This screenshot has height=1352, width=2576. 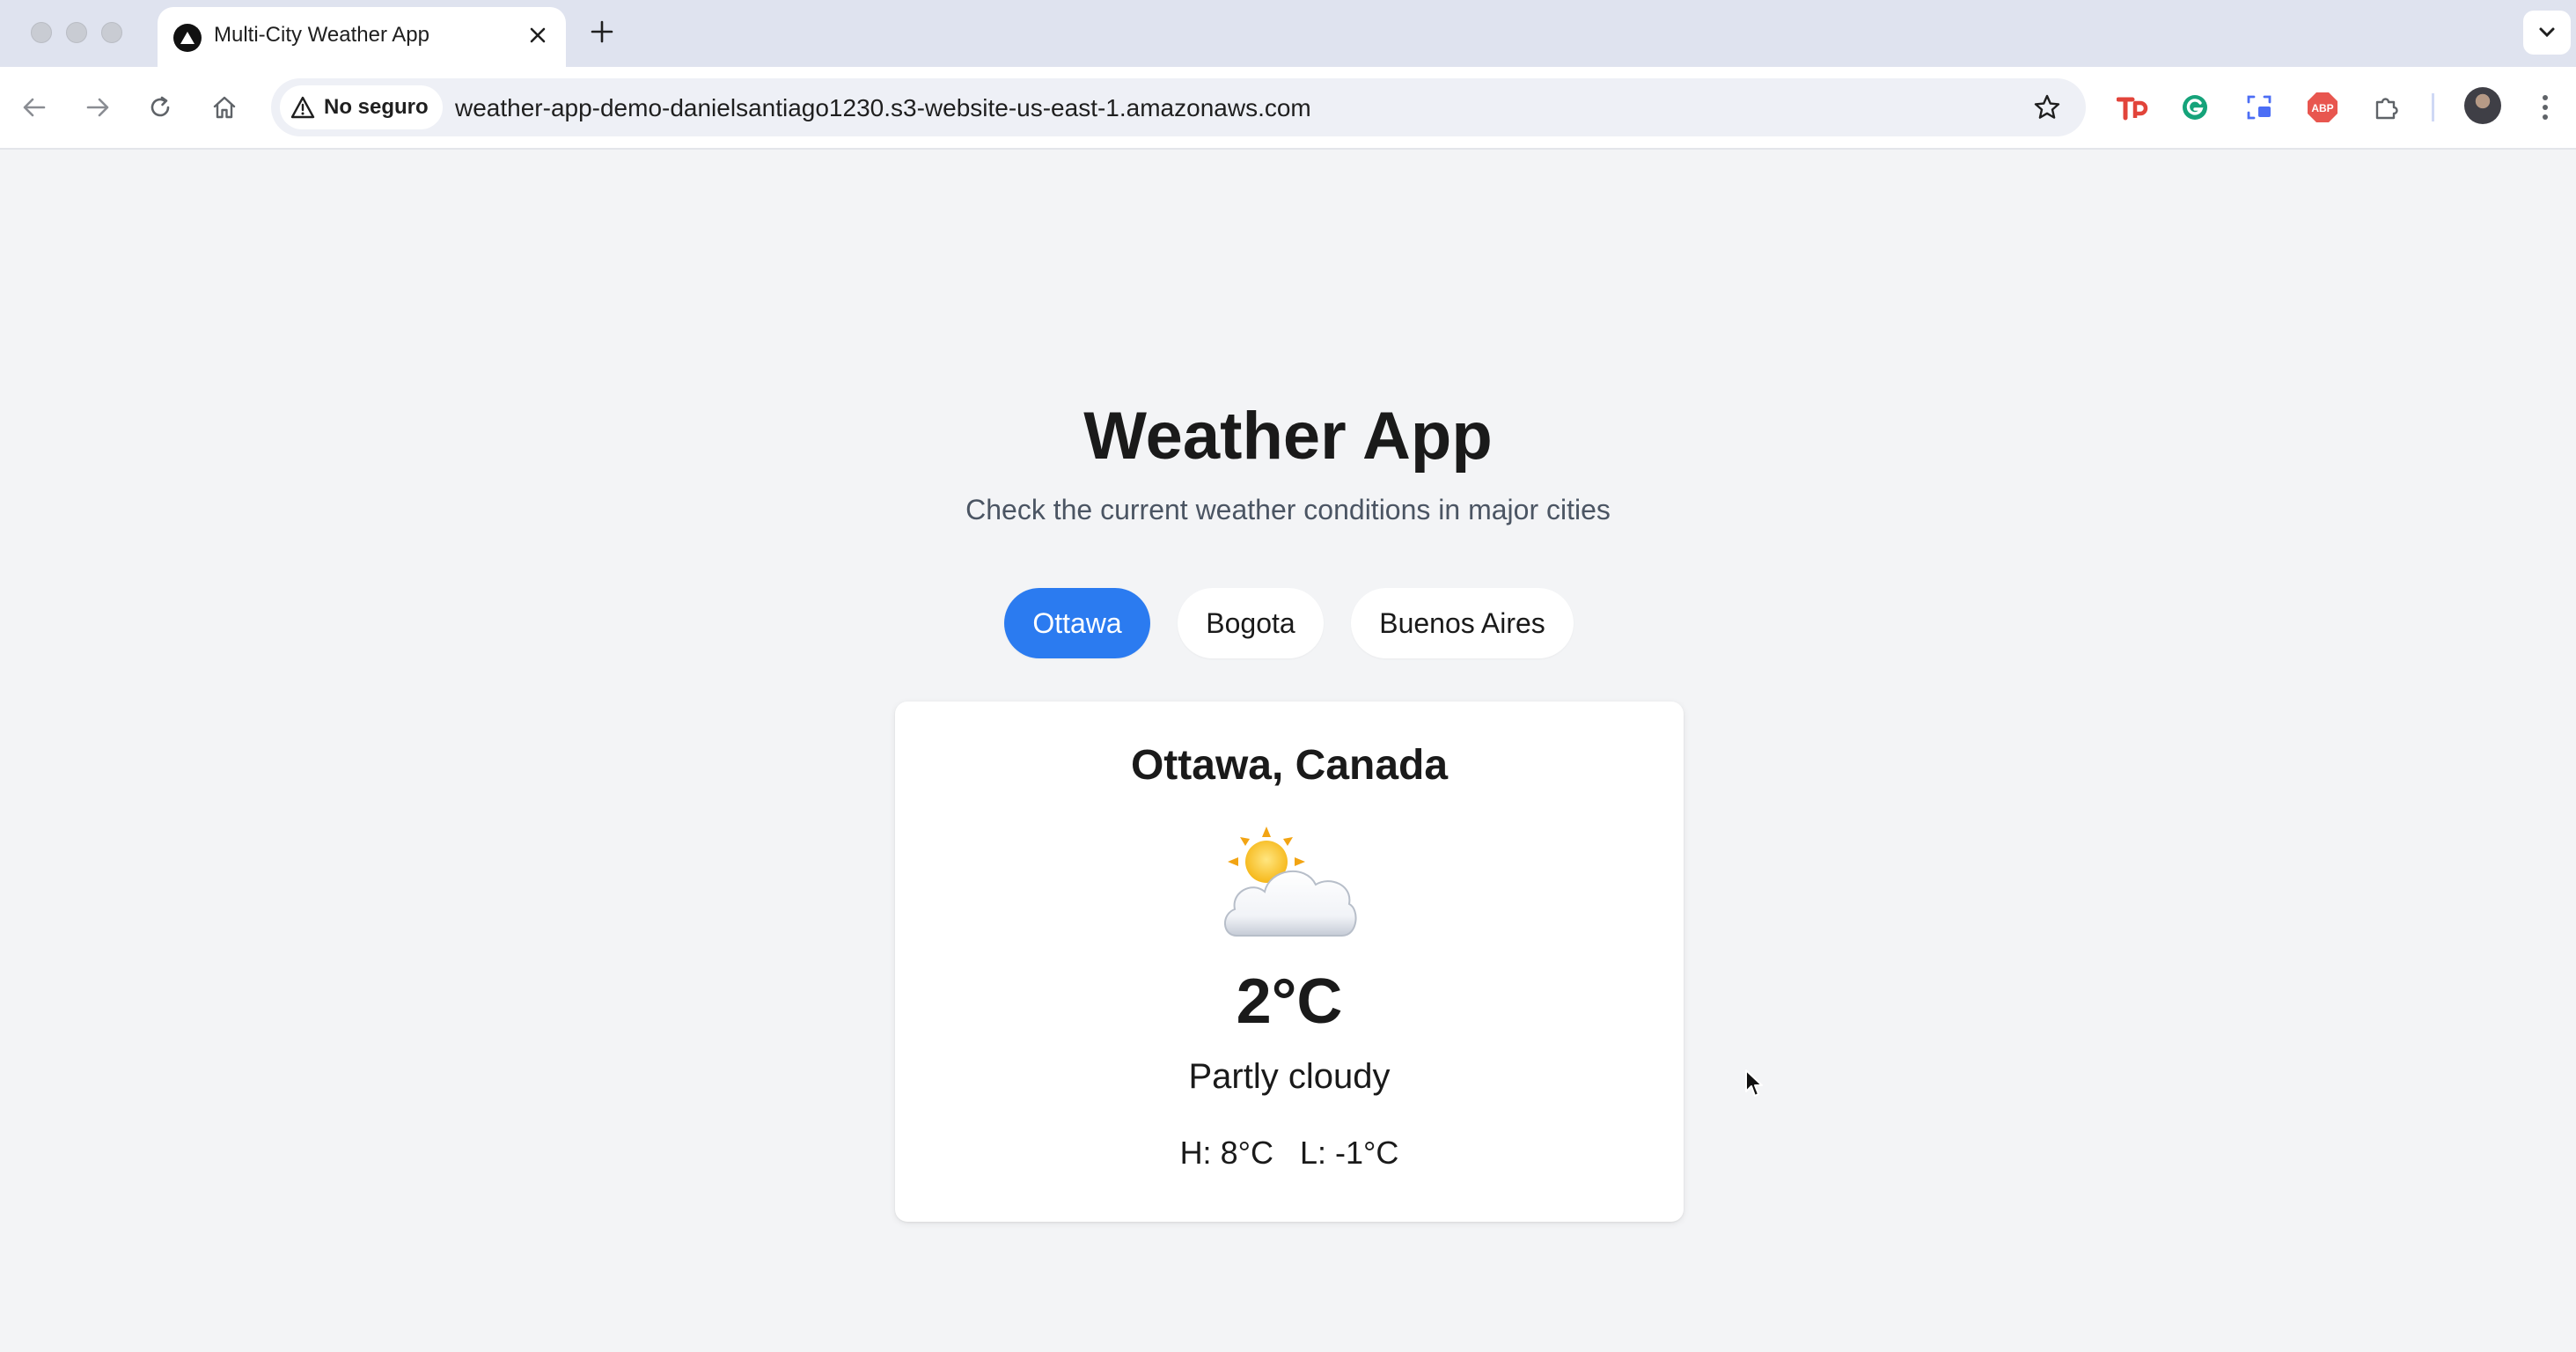 What do you see at coordinates (1288, 34) in the screenshot?
I see `browser-tab-strip: Multi-City Weather App` at bounding box center [1288, 34].